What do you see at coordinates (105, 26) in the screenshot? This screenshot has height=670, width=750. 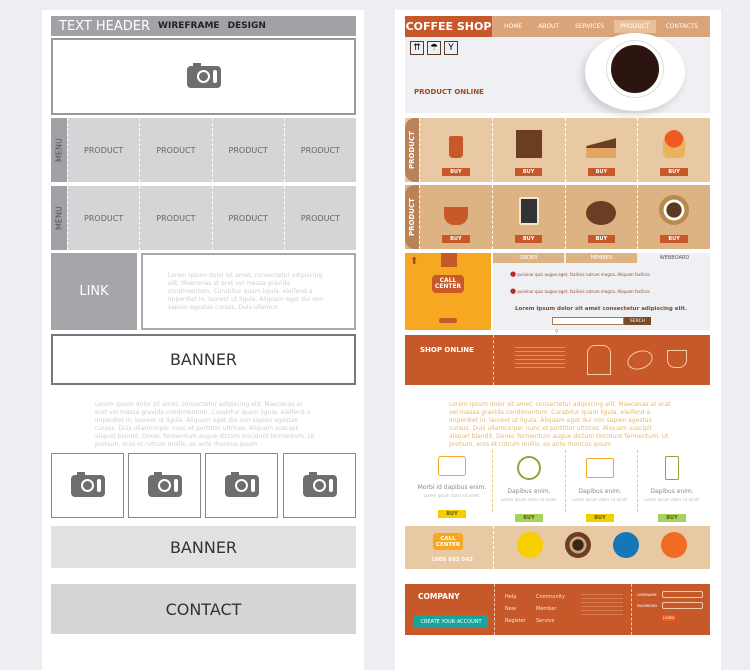 I see `header-title: TEXT HEADER` at bounding box center [105, 26].